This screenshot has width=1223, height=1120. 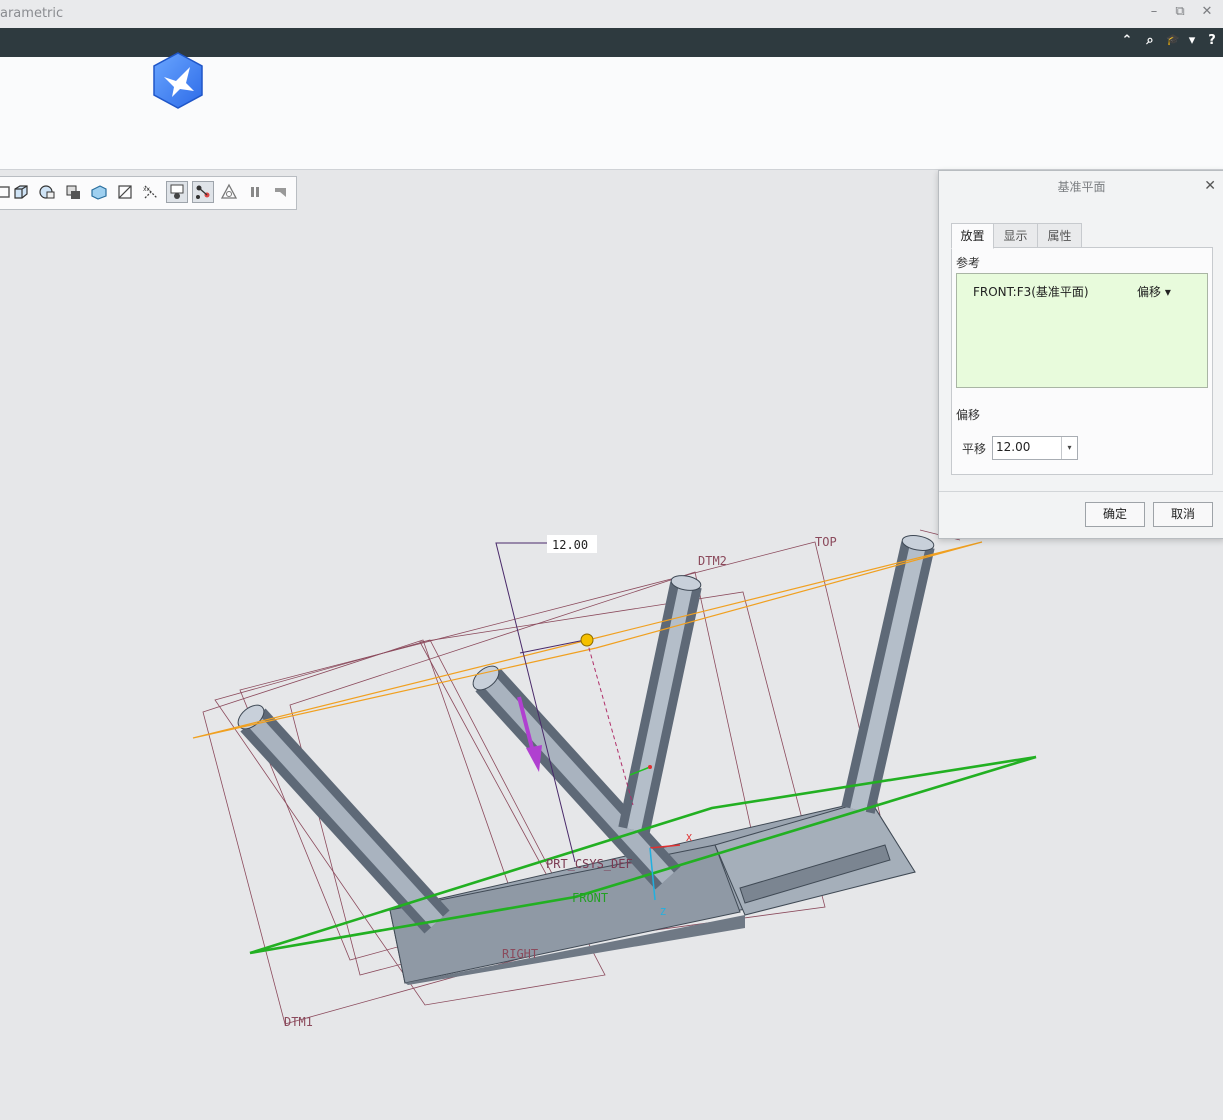 I want to click on minimize-button: –, so click(x=1154, y=11).